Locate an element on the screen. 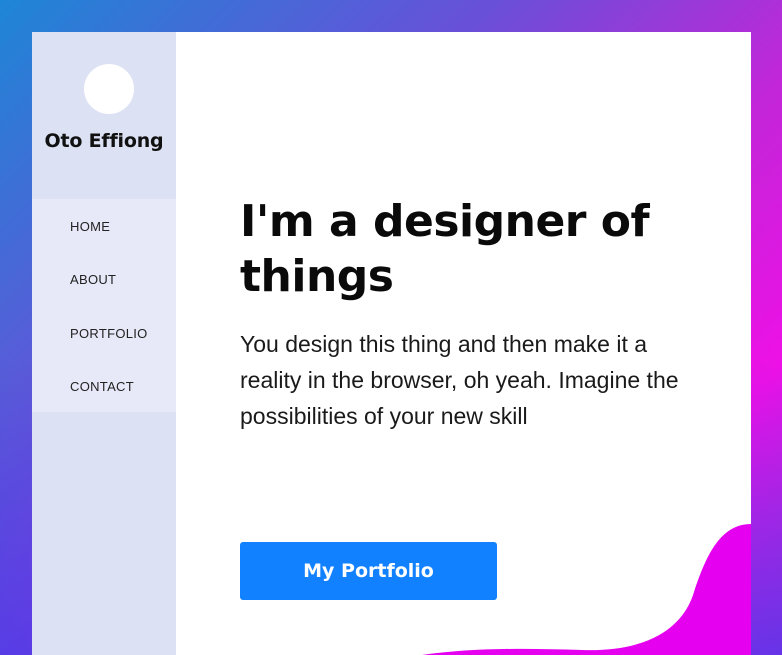 The height and width of the screenshot is (655, 782). decorative-blob is located at coordinates (586, 589).